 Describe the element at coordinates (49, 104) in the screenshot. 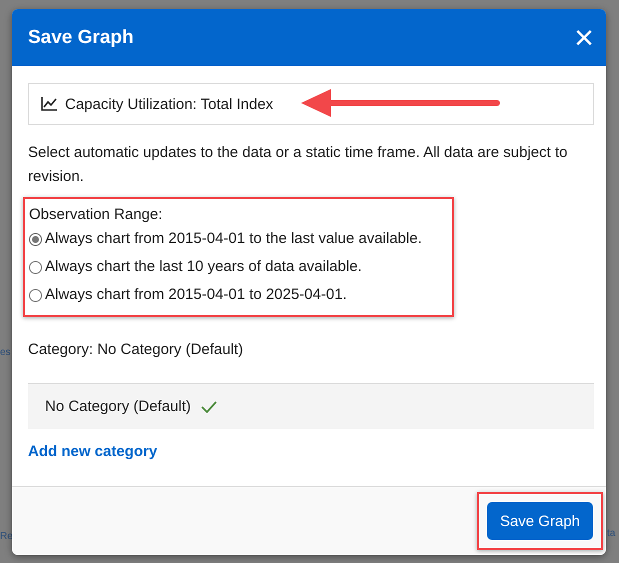

I see `line-chart-icon` at that location.